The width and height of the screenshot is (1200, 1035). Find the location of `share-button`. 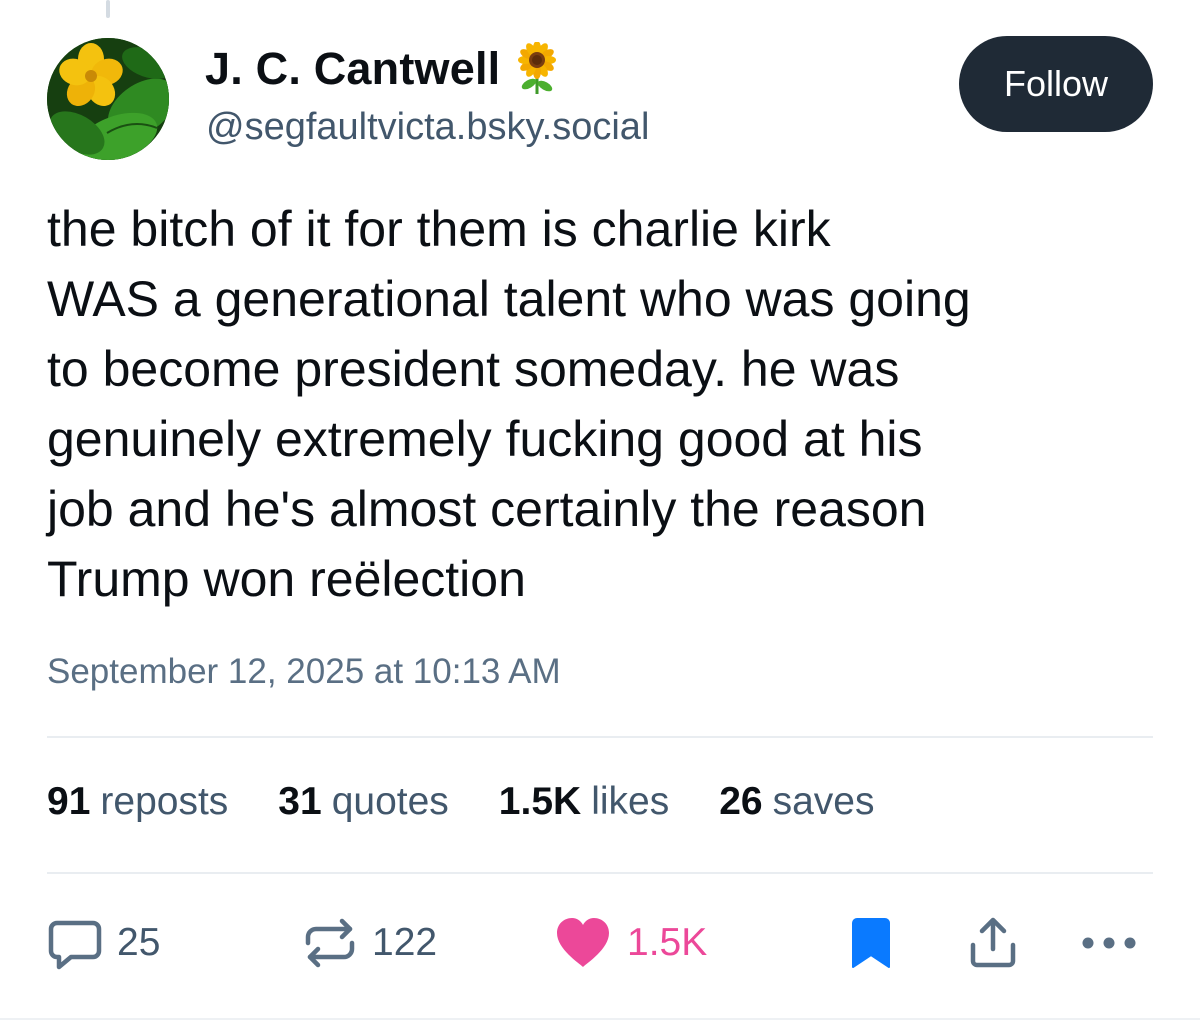

share-button is located at coordinates (993, 943).